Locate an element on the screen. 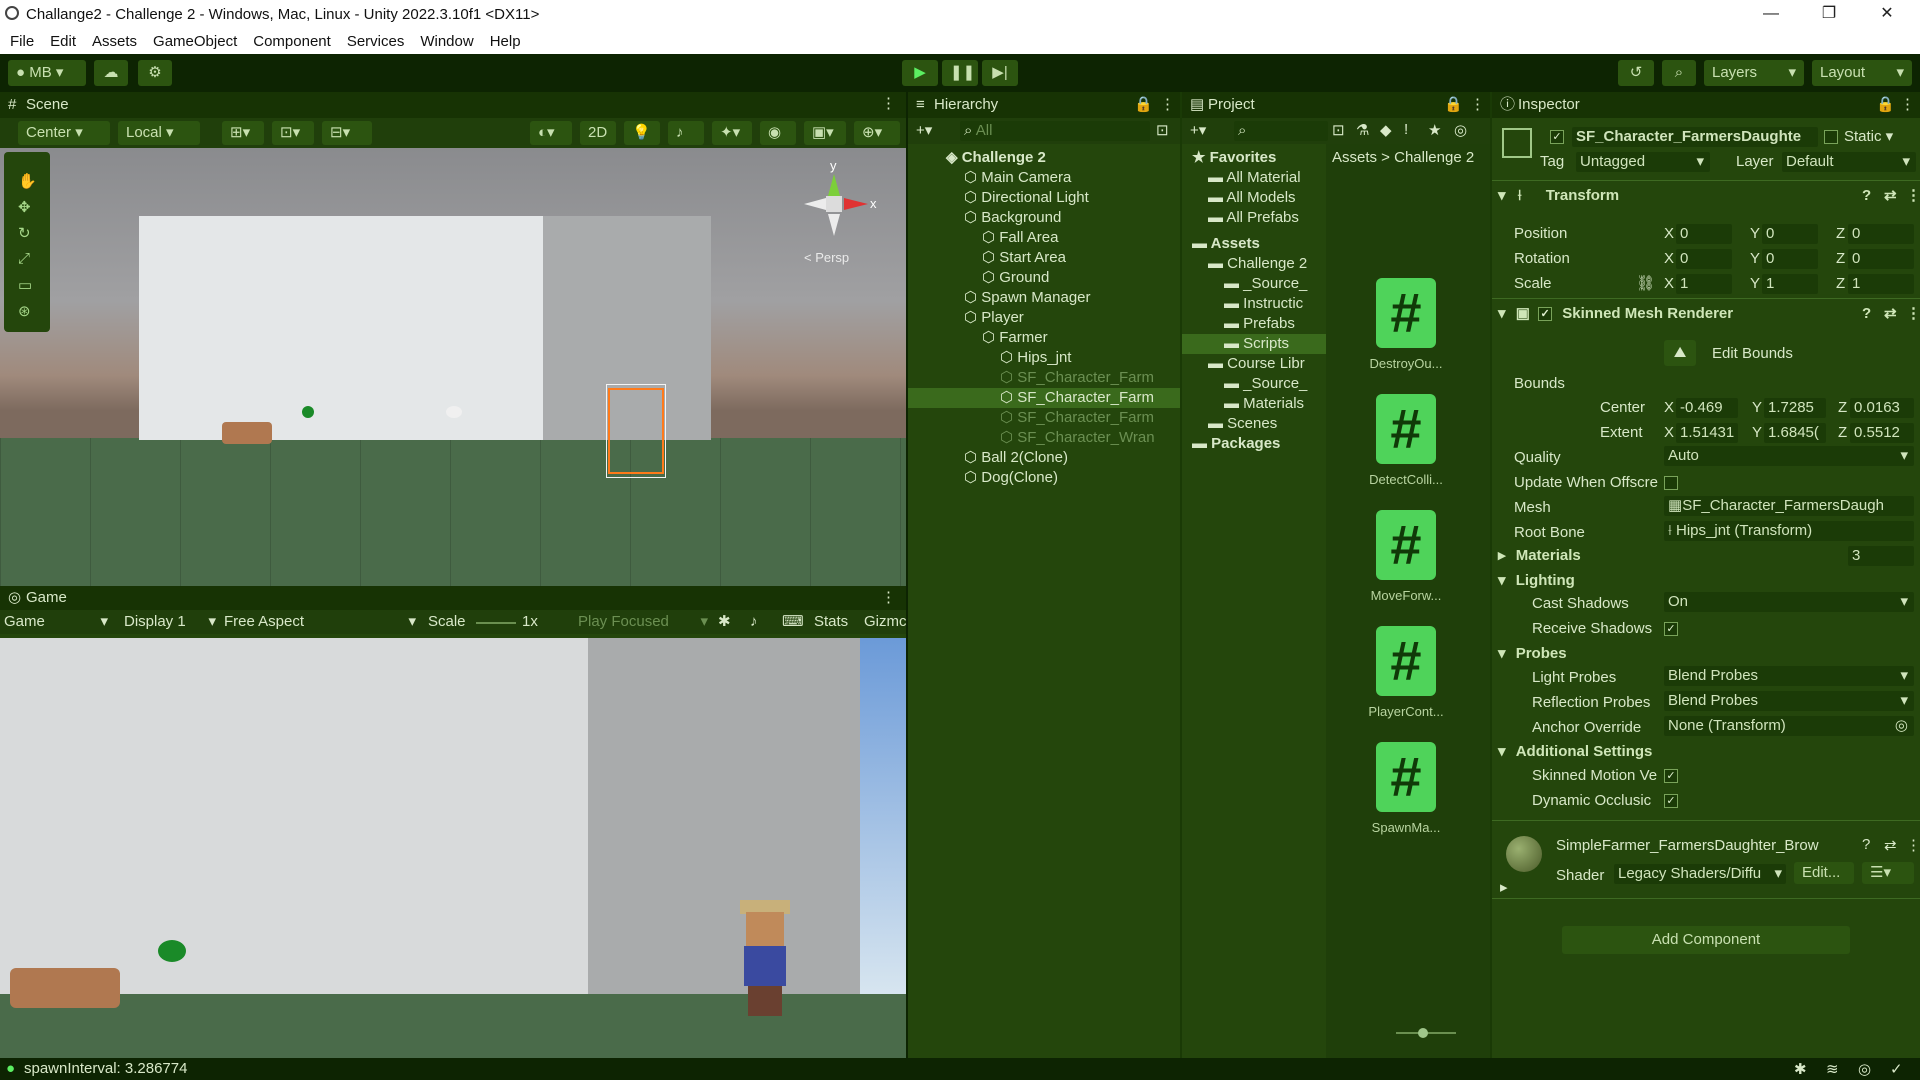 The image size is (1920, 1080). search-mode-icon: ⊡ is located at coordinates (1162, 130).